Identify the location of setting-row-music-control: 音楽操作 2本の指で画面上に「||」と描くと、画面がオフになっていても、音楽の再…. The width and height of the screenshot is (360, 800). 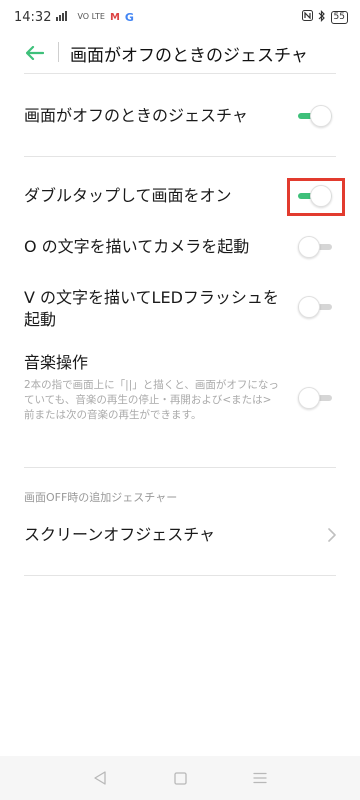
(180, 387).